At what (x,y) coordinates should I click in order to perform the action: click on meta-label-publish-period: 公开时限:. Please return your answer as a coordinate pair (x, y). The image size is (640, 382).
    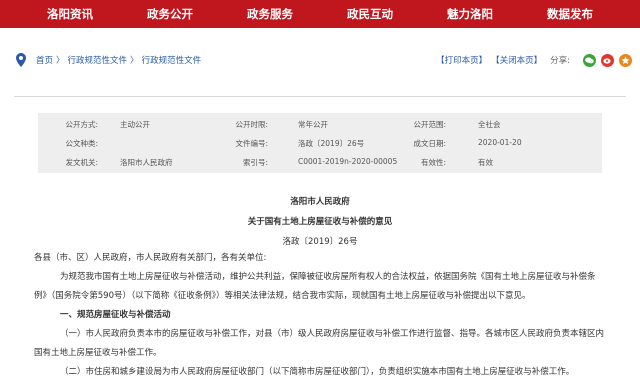
    Looking at the image, I should click on (251, 124).